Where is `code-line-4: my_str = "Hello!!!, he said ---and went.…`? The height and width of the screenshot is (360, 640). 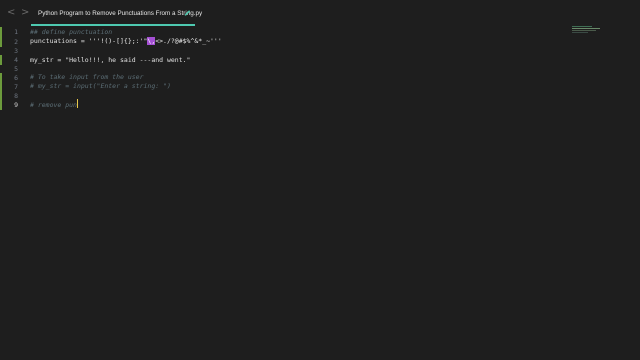 code-line-4: my_str = "Hello!!!, he said ---and went.… is located at coordinates (110, 60).